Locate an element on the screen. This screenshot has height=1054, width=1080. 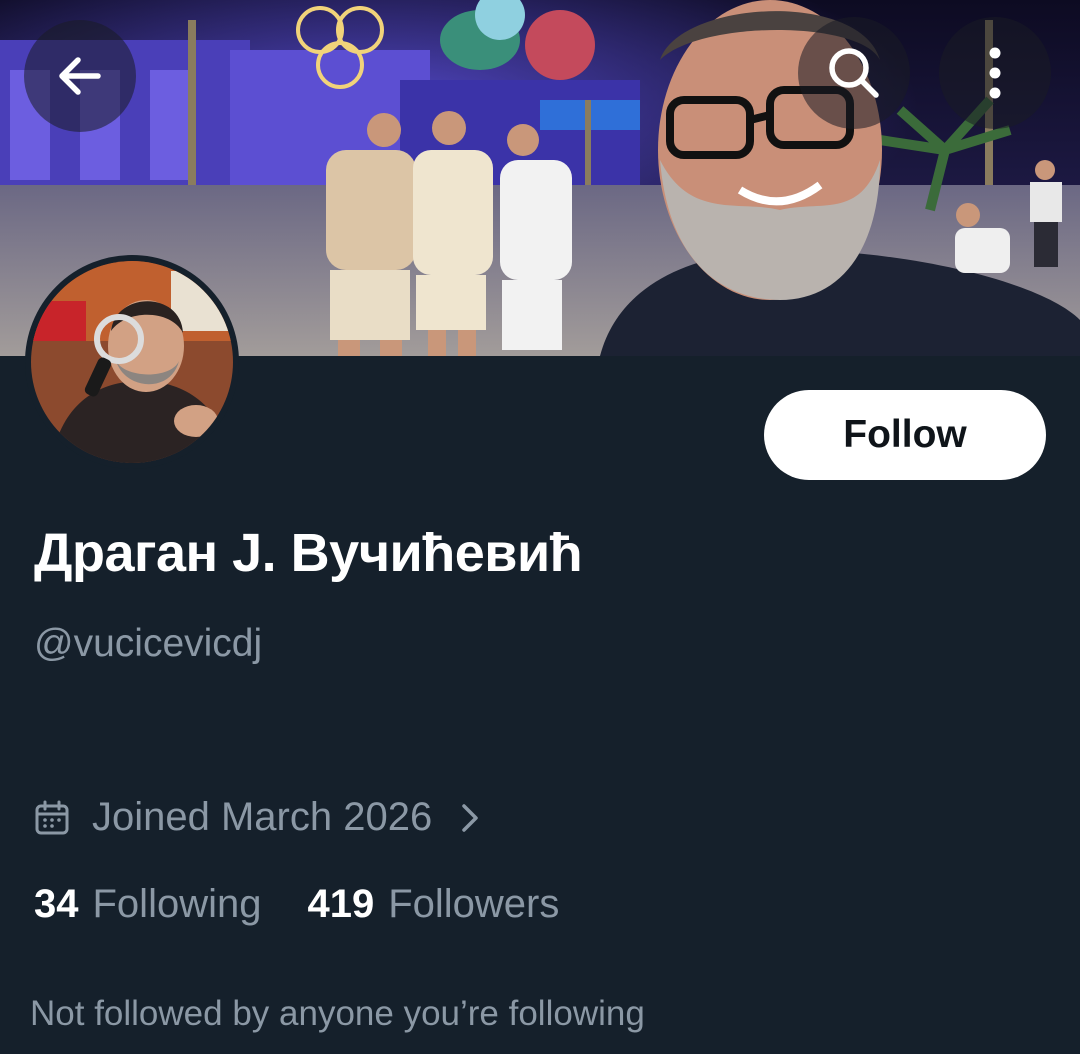
followers-label: Followers is located at coordinates (474, 904).